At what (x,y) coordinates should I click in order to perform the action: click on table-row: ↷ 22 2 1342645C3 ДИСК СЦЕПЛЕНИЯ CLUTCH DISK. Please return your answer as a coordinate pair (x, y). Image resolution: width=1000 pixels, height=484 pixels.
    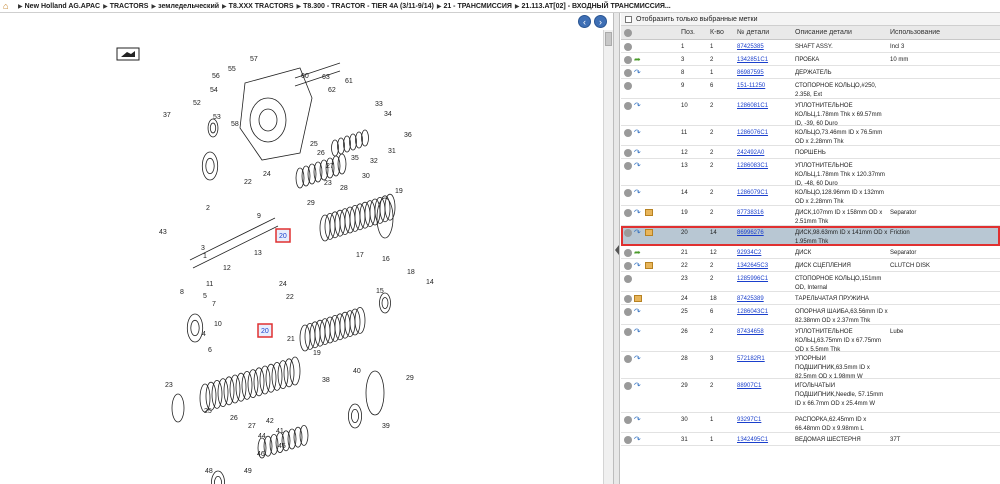
    Looking at the image, I should click on (810, 265).